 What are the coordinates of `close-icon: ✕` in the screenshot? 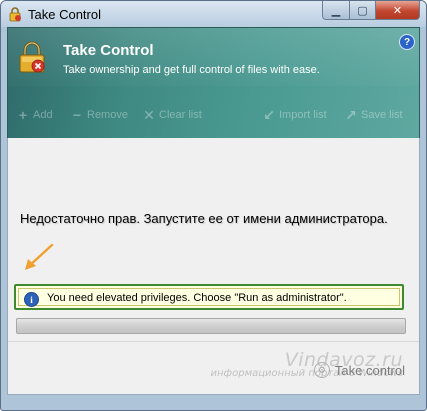 It's located at (397, 10).